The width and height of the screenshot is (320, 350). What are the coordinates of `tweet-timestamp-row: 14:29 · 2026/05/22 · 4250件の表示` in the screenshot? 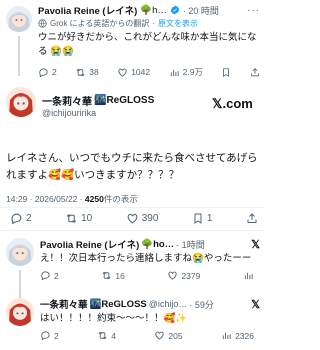 It's located at (72, 199).